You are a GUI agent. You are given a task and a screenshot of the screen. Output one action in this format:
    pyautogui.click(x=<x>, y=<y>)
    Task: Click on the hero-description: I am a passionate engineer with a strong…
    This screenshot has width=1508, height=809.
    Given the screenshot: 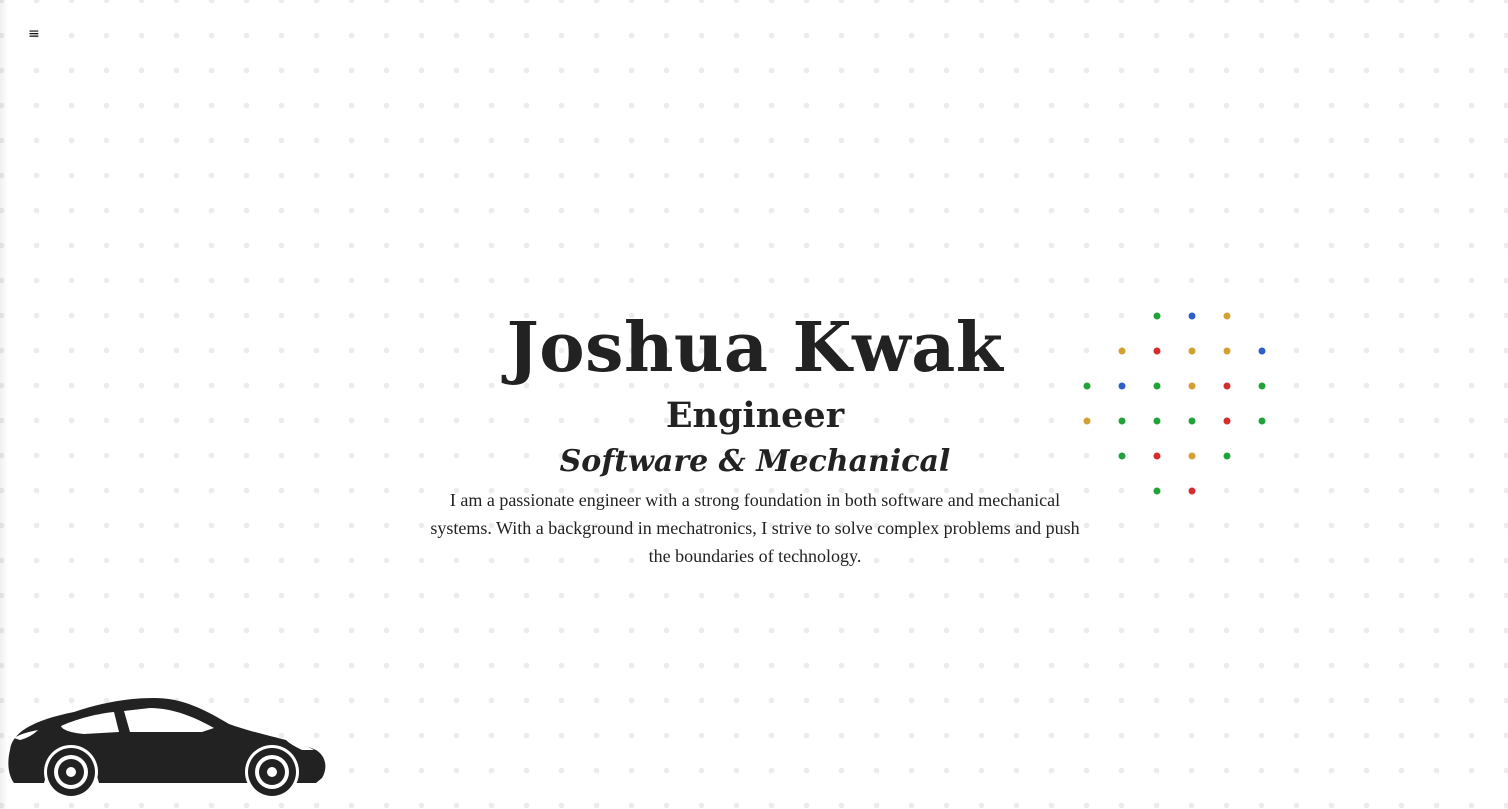 What is the action you would take?
    pyautogui.click(x=755, y=528)
    